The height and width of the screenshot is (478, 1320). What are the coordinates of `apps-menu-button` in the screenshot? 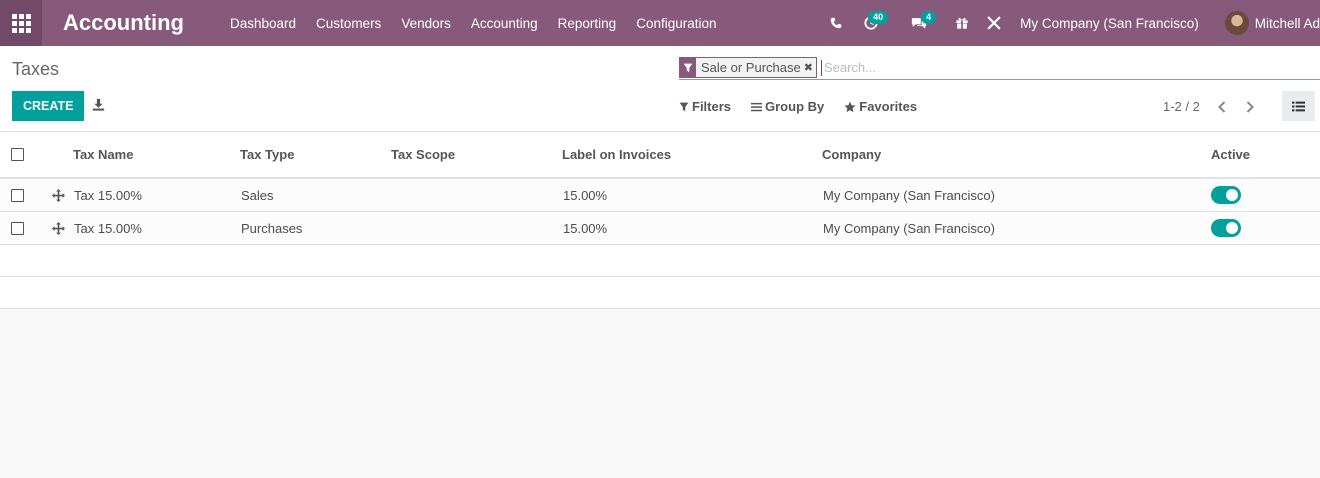 It's located at (21, 23).